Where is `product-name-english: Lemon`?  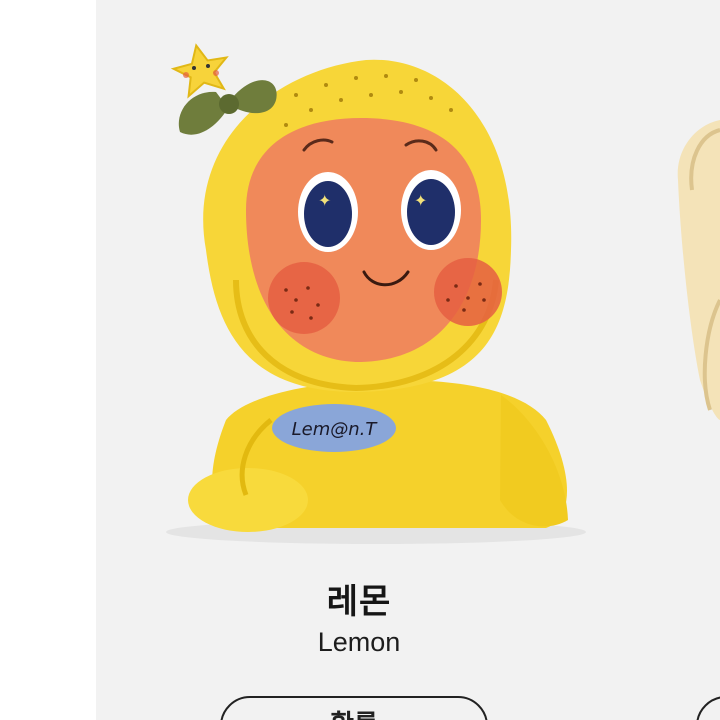 product-name-english: Lemon is located at coordinates (359, 642).